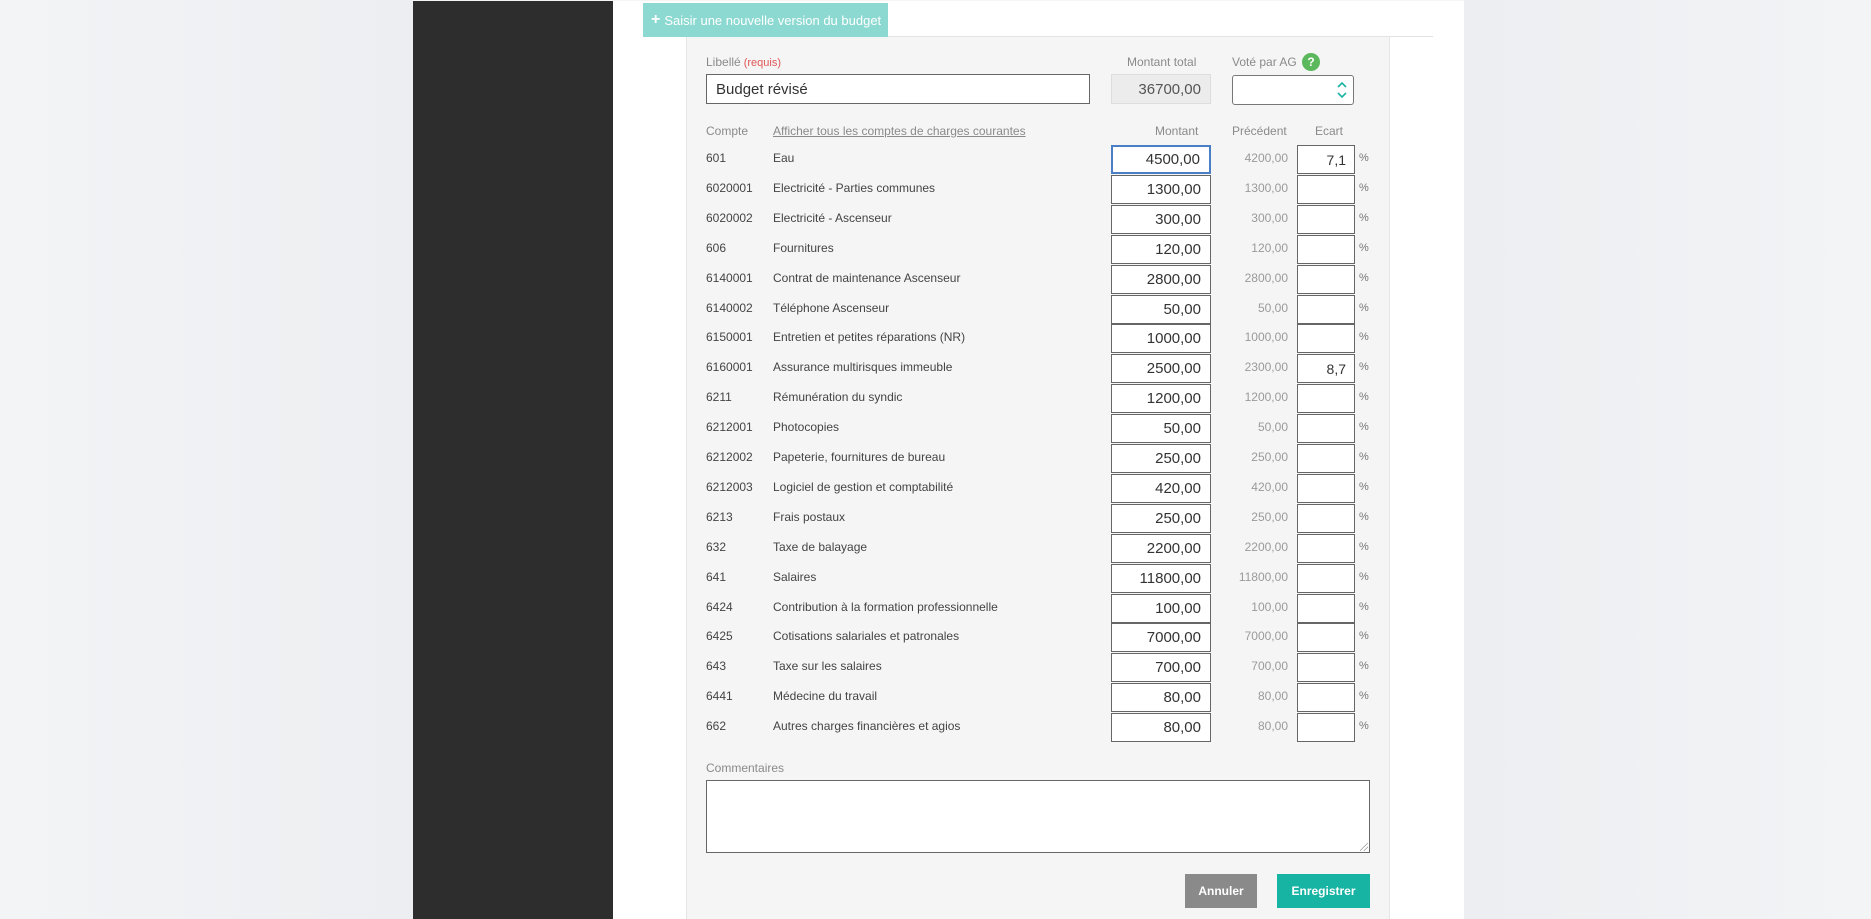  I want to click on table-row: 601 Eau 4500,00 4200,00 7,1%, so click(1041, 158).